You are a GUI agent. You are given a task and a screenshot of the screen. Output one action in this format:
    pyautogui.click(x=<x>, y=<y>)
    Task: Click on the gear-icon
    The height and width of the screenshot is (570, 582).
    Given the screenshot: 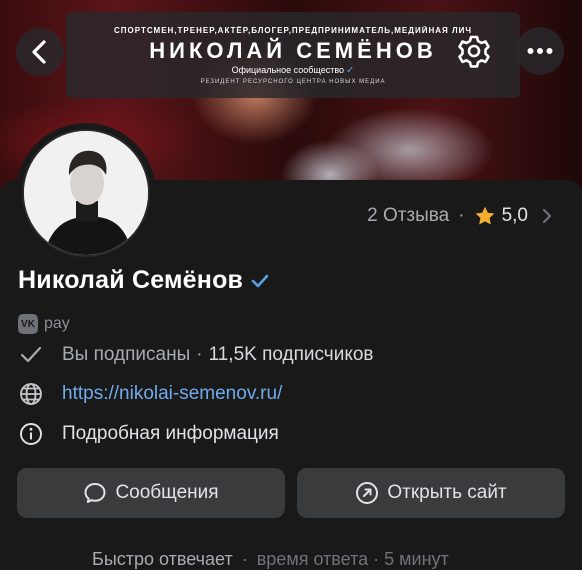 What is the action you would take?
    pyautogui.click(x=474, y=51)
    